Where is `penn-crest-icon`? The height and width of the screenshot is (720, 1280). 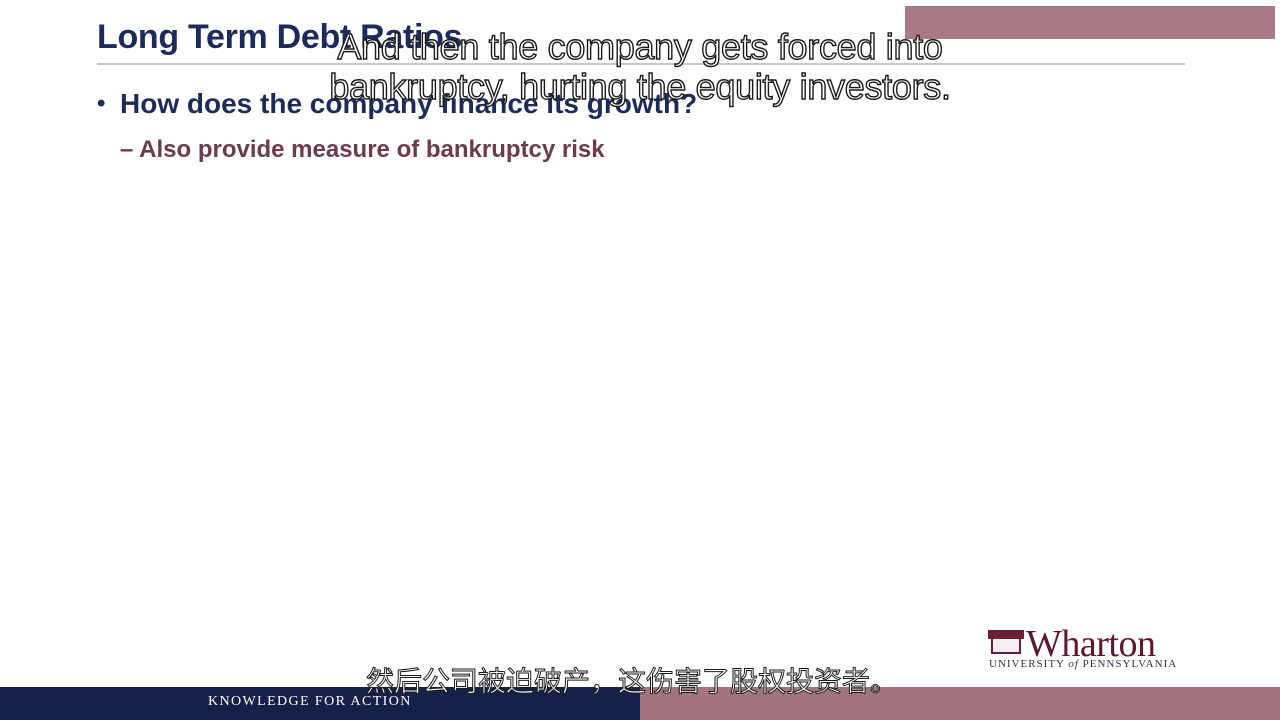
penn-crest-icon is located at coordinates (1006, 643).